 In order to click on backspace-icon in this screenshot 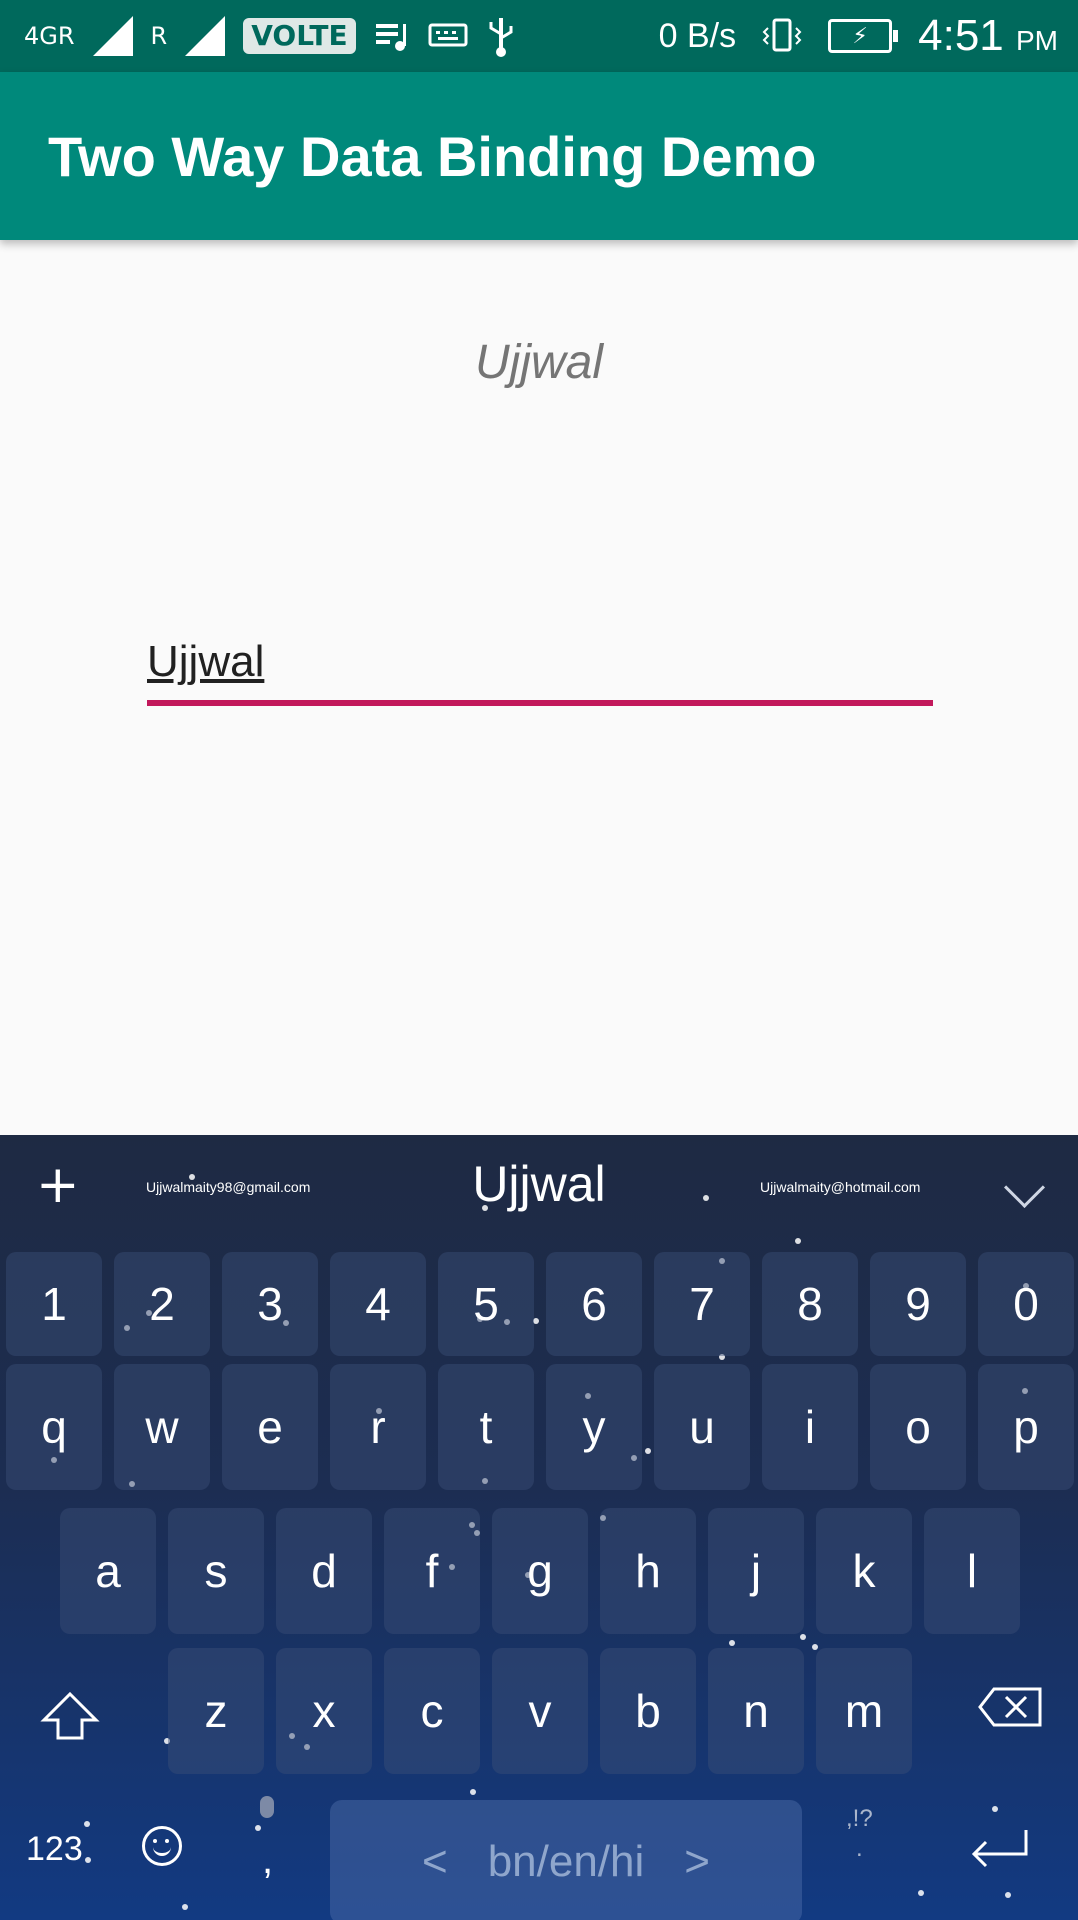, I will do `click(1010, 1707)`.